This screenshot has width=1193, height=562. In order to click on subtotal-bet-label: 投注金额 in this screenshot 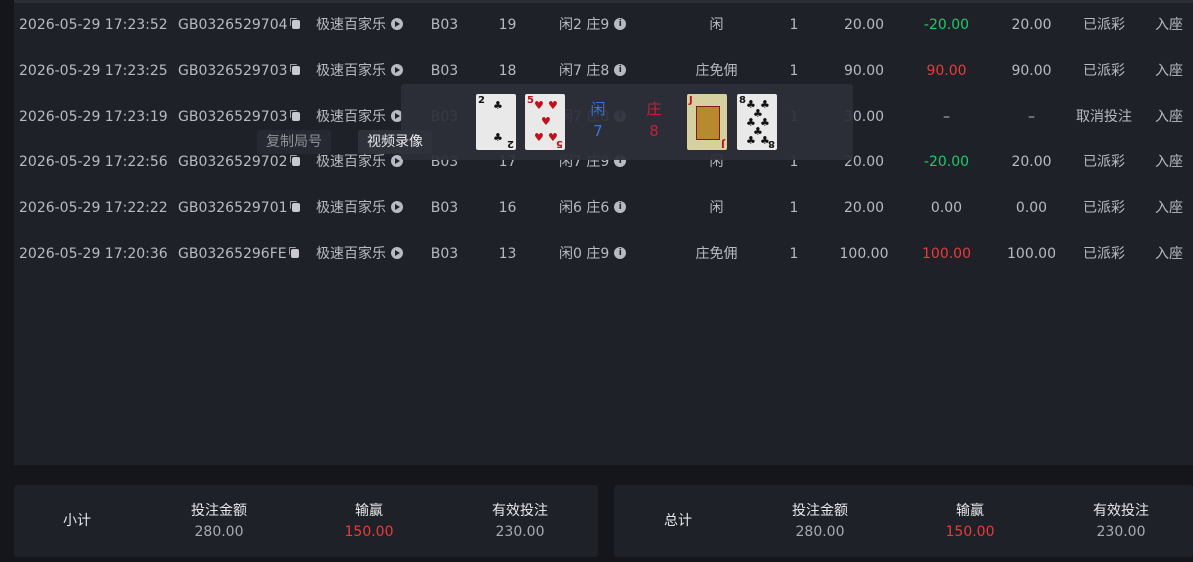, I will do `click(219, 511)`.